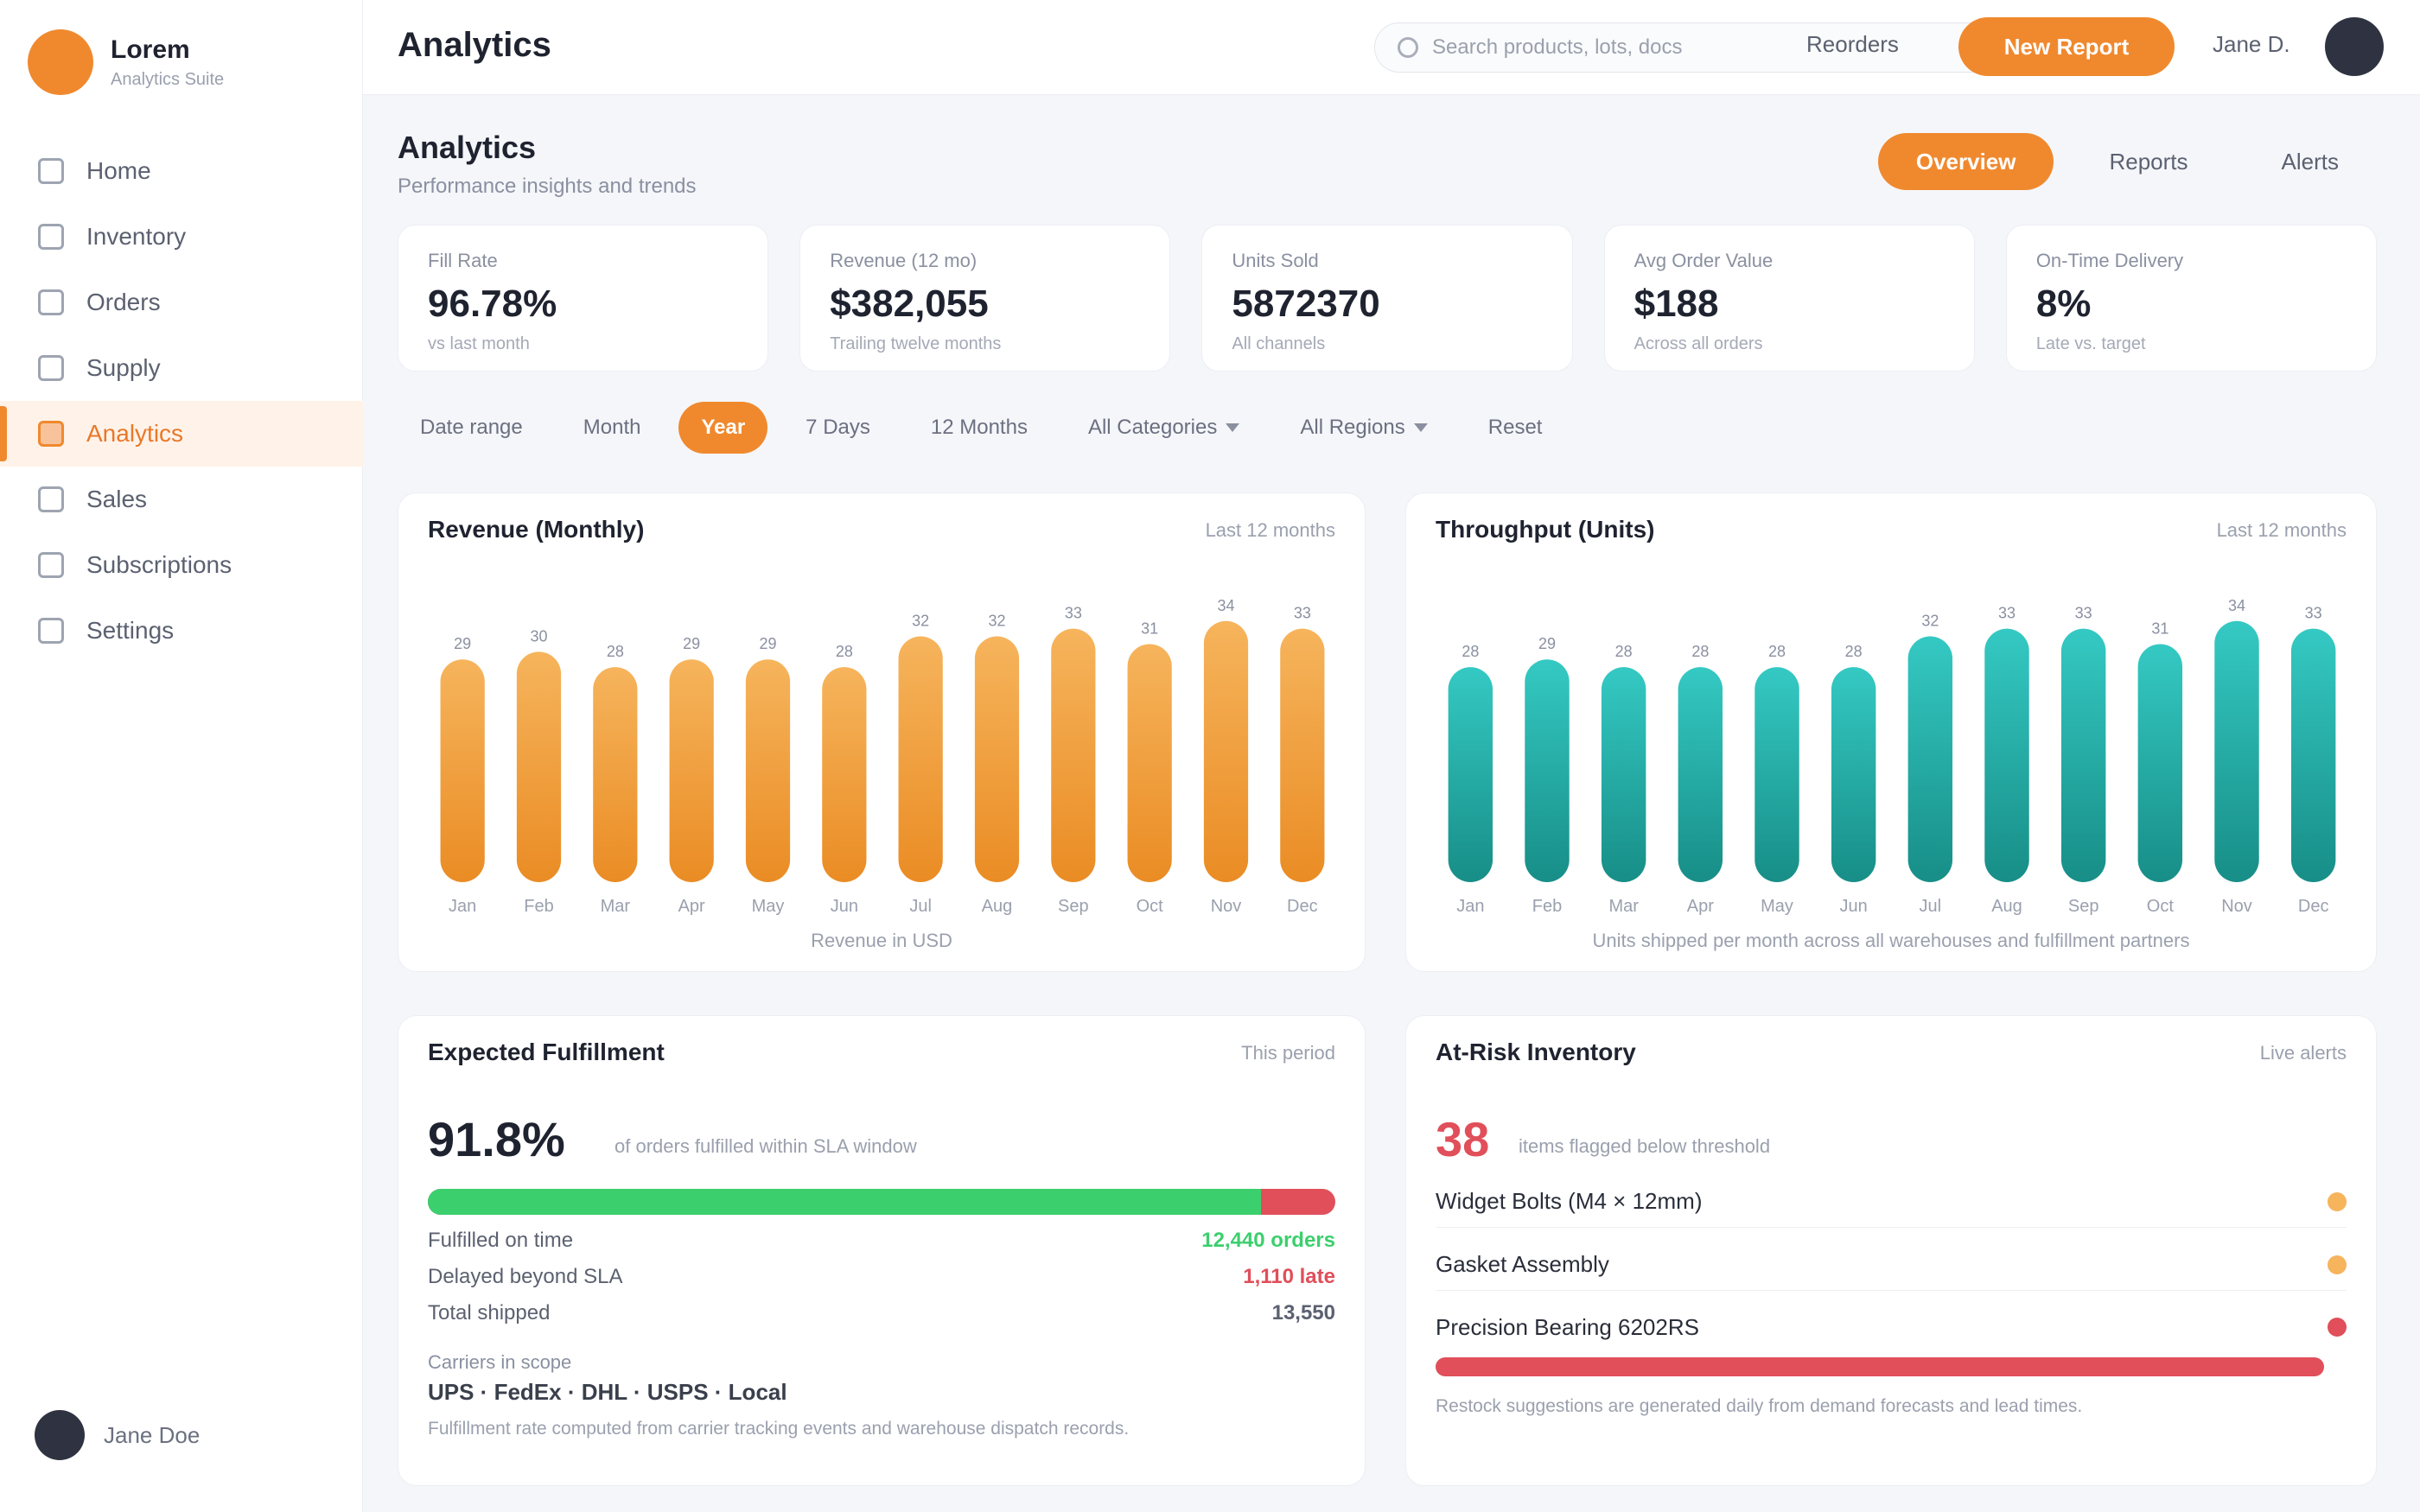 Image resolution: width=2420 pixels, height=1512 pixels. I want to click on reorders-link: Reorders, so click(1852, 44).